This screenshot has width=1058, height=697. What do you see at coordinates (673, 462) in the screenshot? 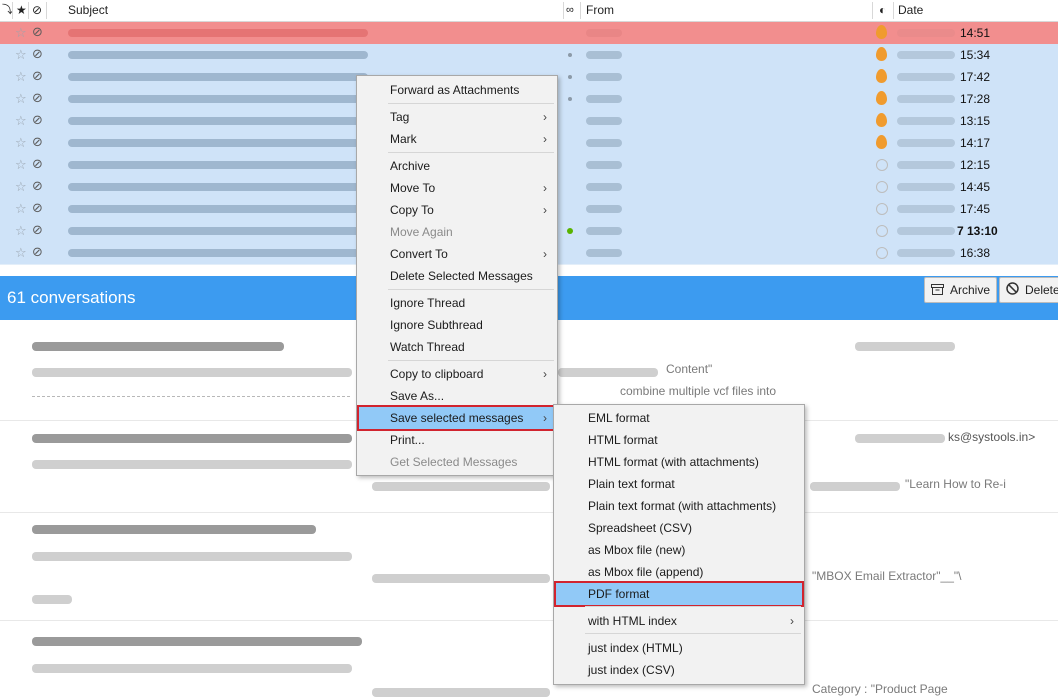
I see `save-submenu-item-label: HTML format (with attachments)` at bounding box center [673, 462].